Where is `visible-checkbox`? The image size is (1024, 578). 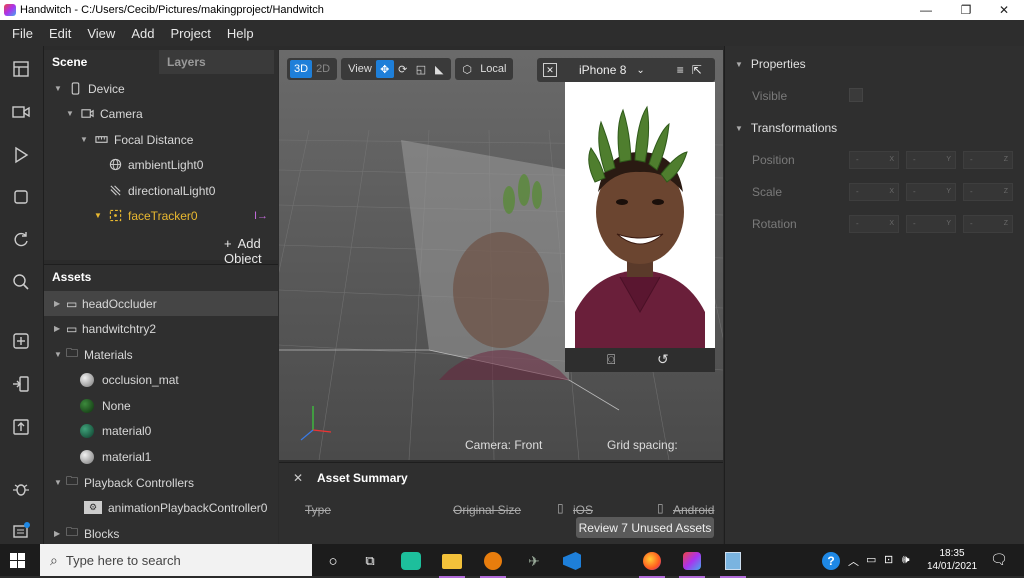 visible-checkbox is located at coordinates (856, 95).